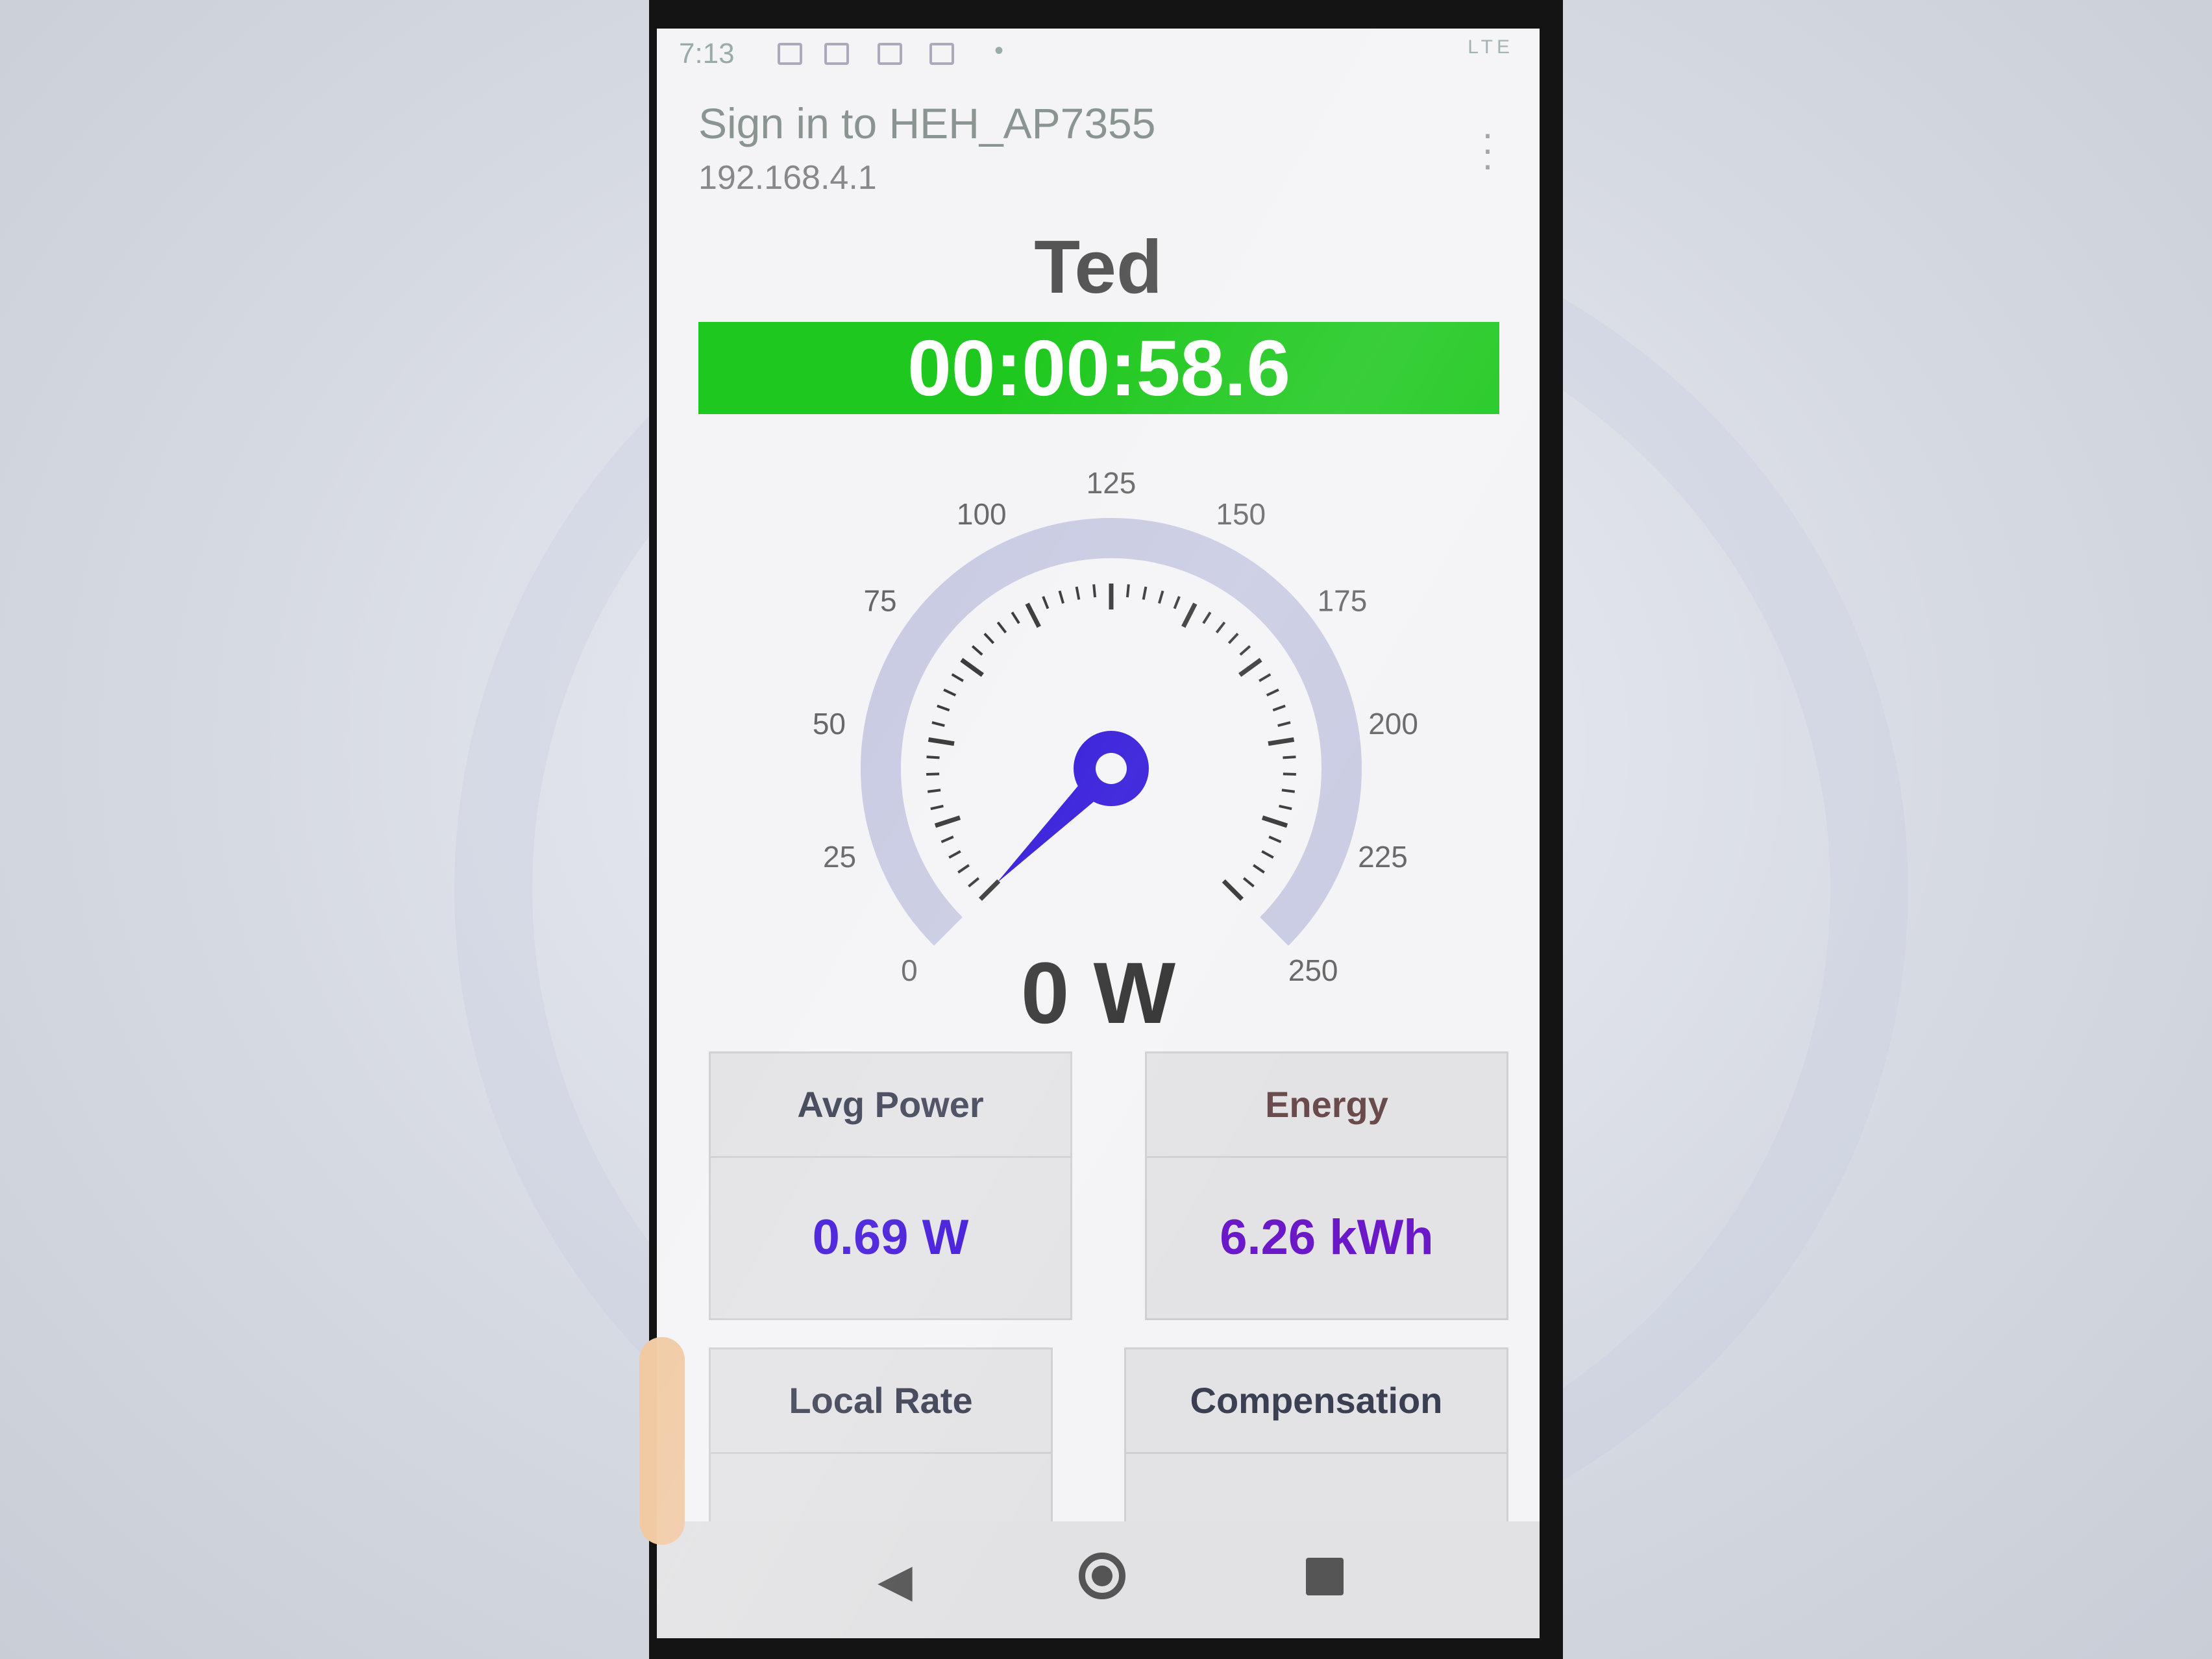 The width and height of the screenshot is (2212, 1659). I want to click on card-energy: Energy 6.26 kWh, so click(1326, 1185).